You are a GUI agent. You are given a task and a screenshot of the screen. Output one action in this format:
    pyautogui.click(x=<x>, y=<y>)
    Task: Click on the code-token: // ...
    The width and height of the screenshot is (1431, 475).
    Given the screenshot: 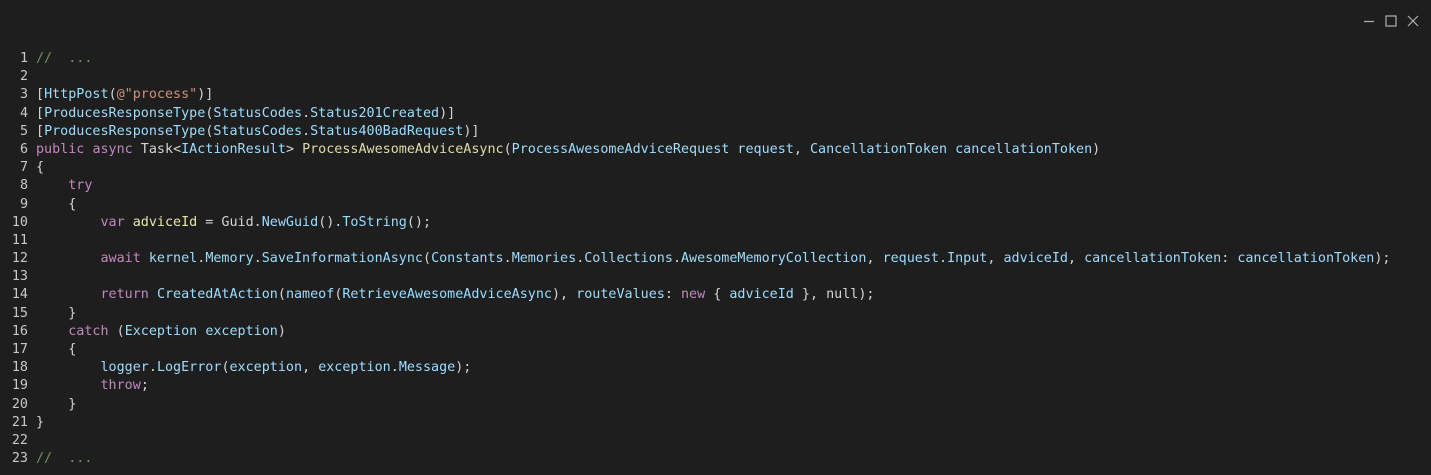 What is the action you would take?
    pyautogui.click(x=64, y=459)
    